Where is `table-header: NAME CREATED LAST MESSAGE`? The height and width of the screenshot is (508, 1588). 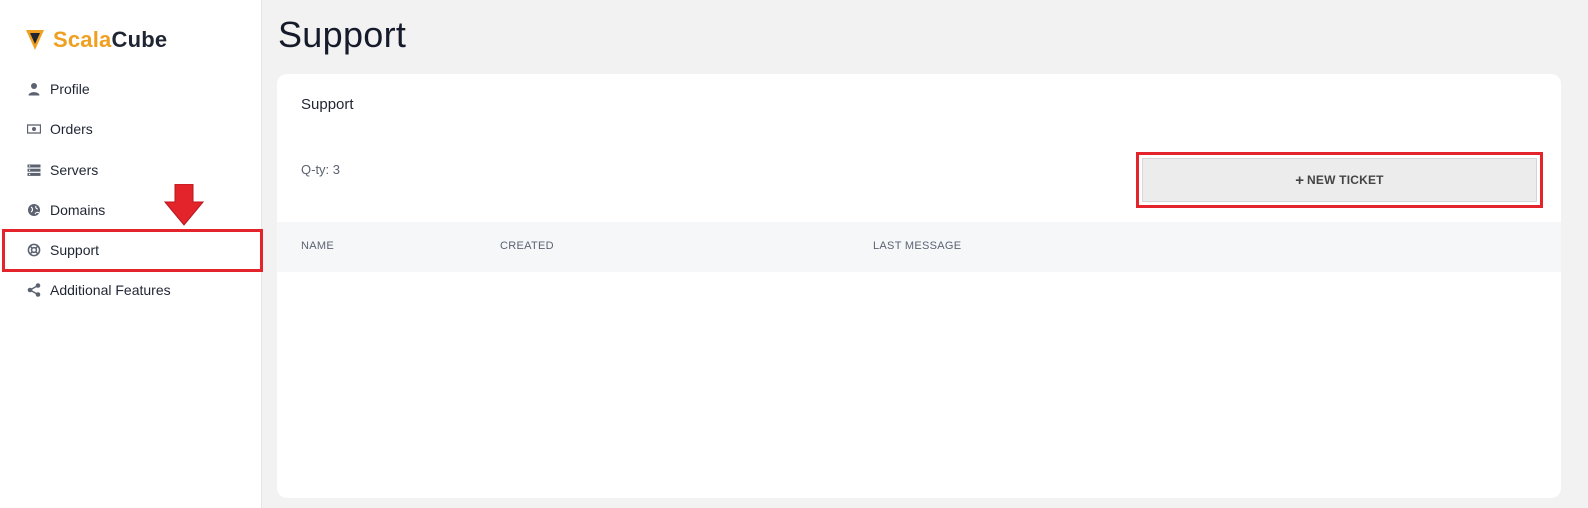 table-header: NAME CREATED LAST MESSAGE is located at coordinates (919, 247).